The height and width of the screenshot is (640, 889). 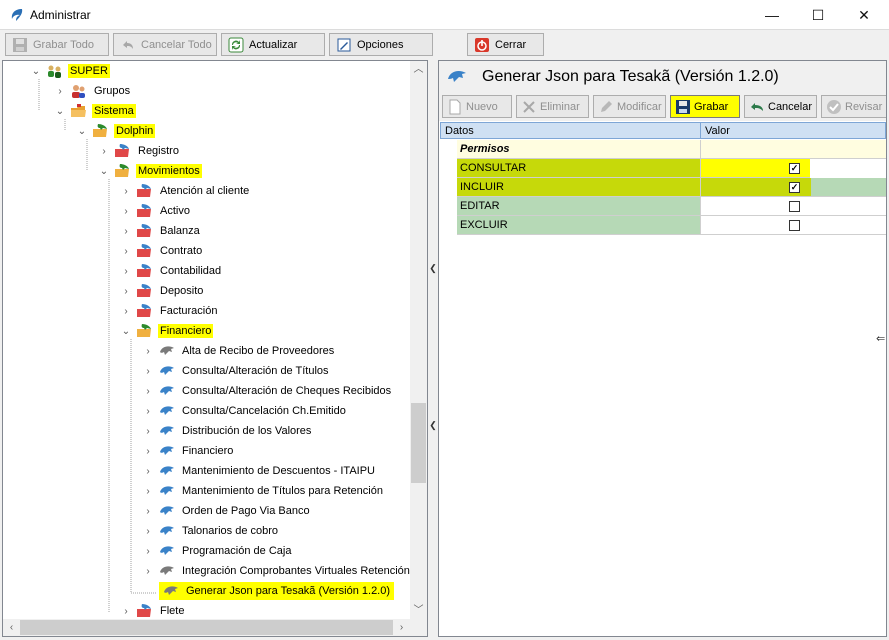 I want to click on tree-node-generar-json: Generar Json para Tesakã (Versión 1.2.0), so click(x=277, y=591).